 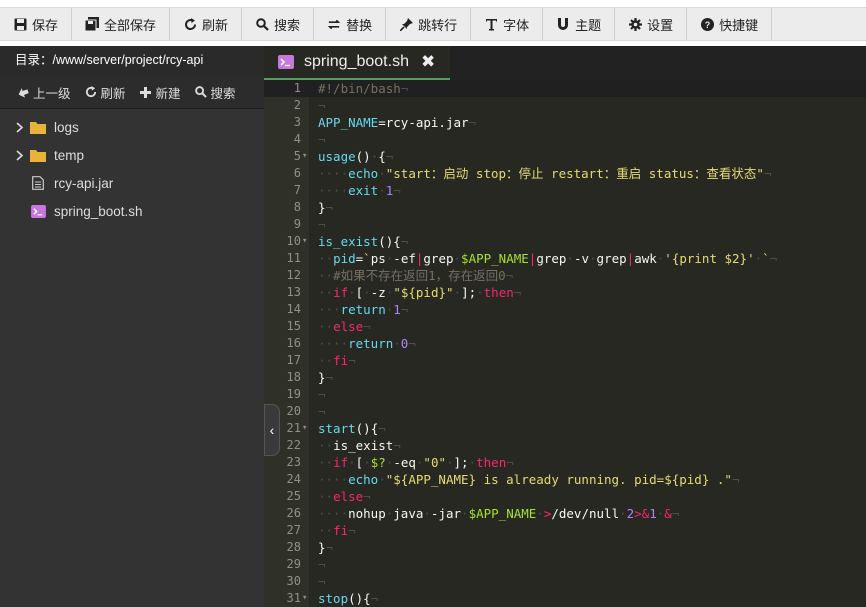 I want to click on toolbar-button-6: 字体, so click(x=507, y=24).